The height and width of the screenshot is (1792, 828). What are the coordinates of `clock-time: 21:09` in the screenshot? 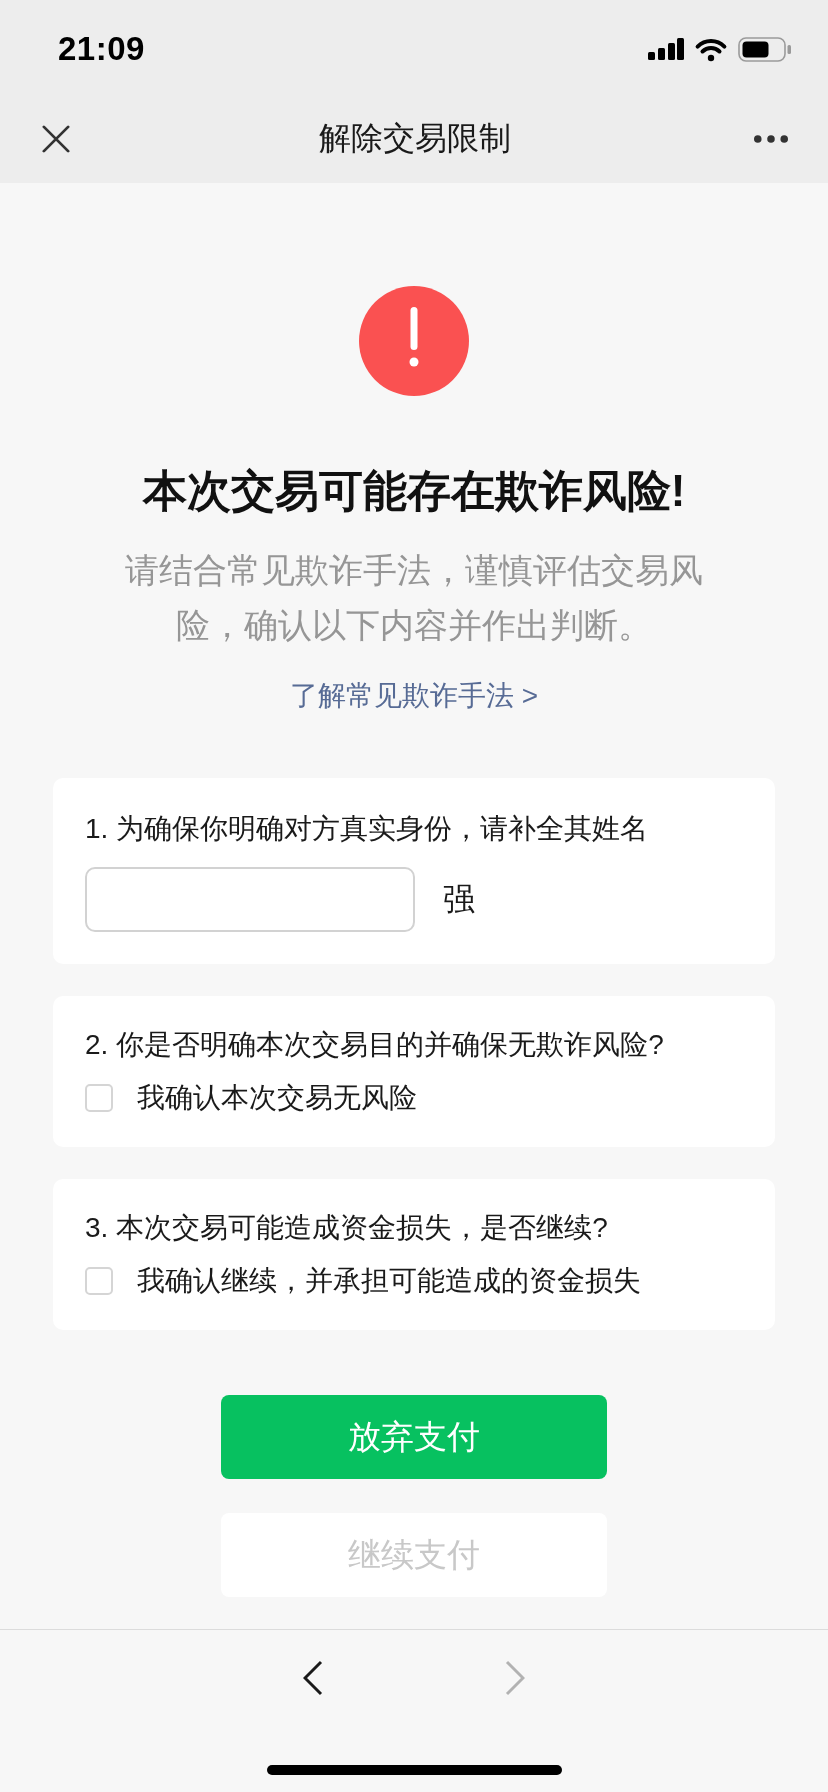 It's located at (101, 49).